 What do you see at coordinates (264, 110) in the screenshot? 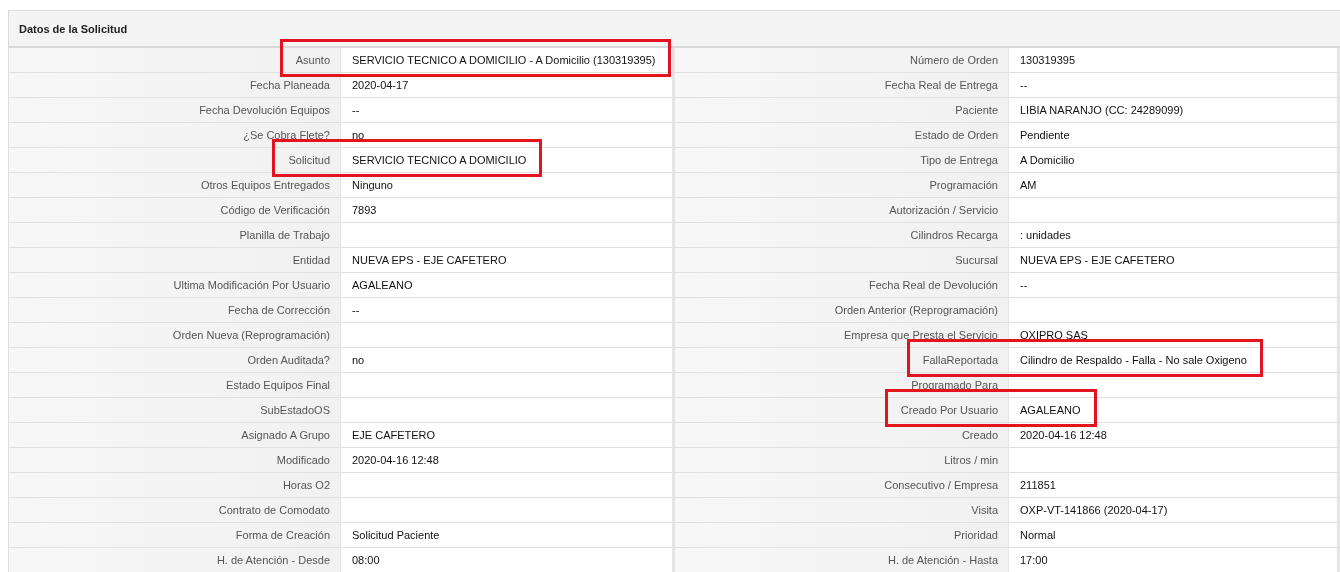
I see `field-label: Fecha Devolución Equipos` at bounding box center [264, 110].